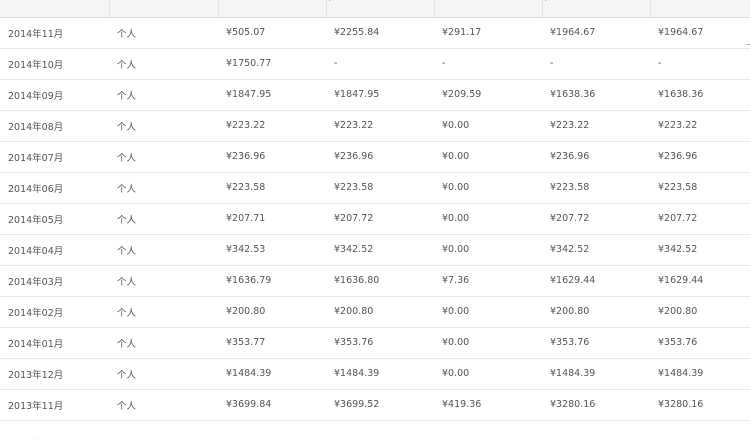 The height and width of the screenshot is (440, 750). I want to click on cell-month: 2014年06月, so click(54, 188).